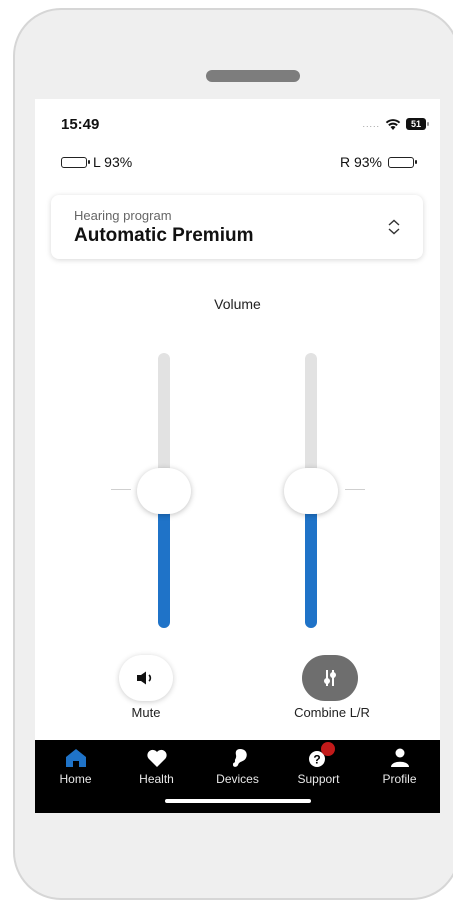 Image resolution: width=453 pixels, height=900 pixels. I want to click on hearing-program-label: Hearing program, so click(123, 215).